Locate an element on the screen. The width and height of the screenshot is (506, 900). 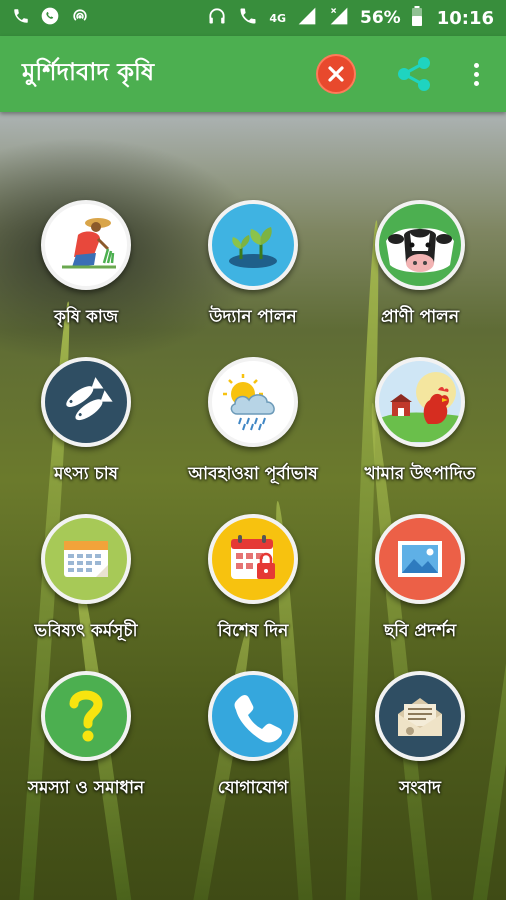
fish-icon is located at coordinates (89, 399).